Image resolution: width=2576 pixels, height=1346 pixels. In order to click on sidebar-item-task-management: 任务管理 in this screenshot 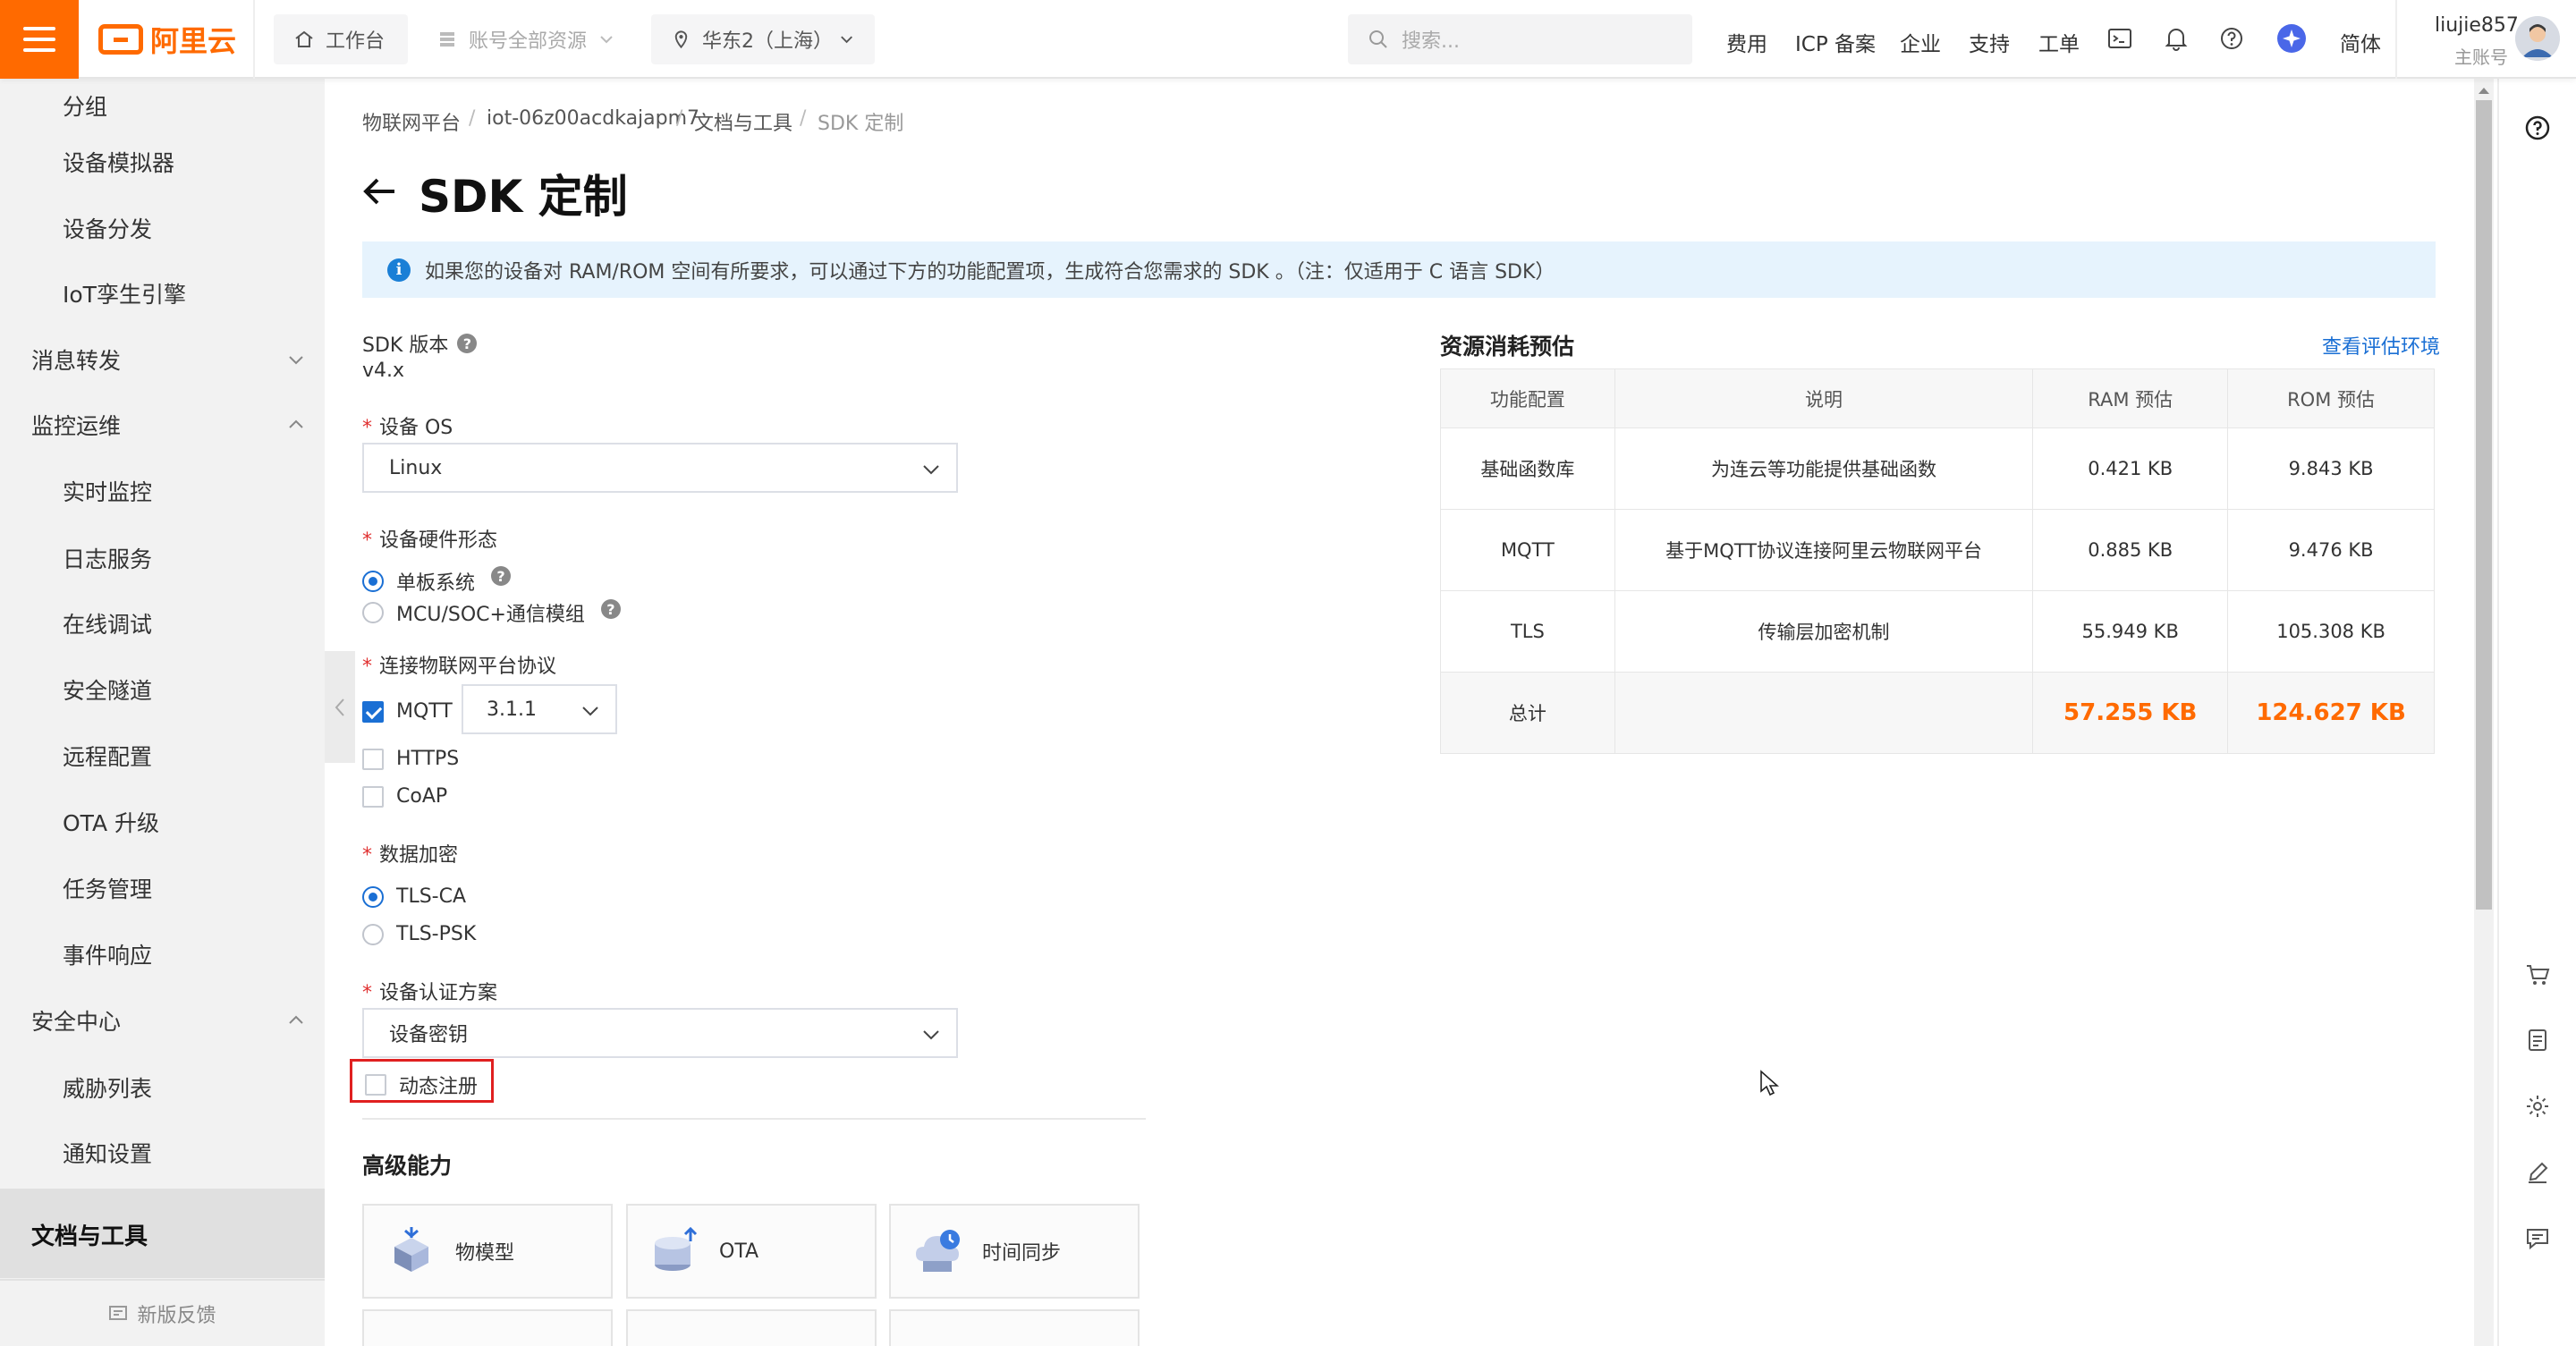, I will do `click(162, 888)`.